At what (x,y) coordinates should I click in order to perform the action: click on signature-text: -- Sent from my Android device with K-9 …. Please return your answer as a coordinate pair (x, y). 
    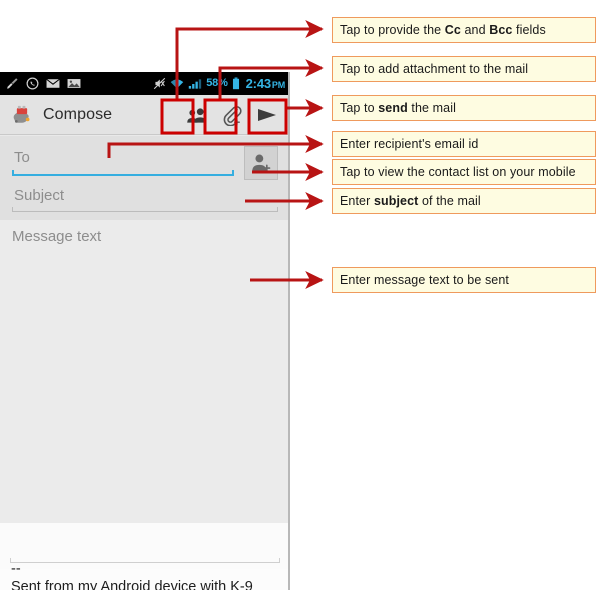
    Looking at the image, I should click on (132, 575).